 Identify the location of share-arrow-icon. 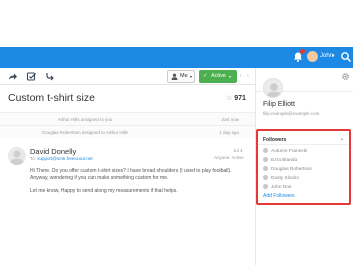
(12, 76).